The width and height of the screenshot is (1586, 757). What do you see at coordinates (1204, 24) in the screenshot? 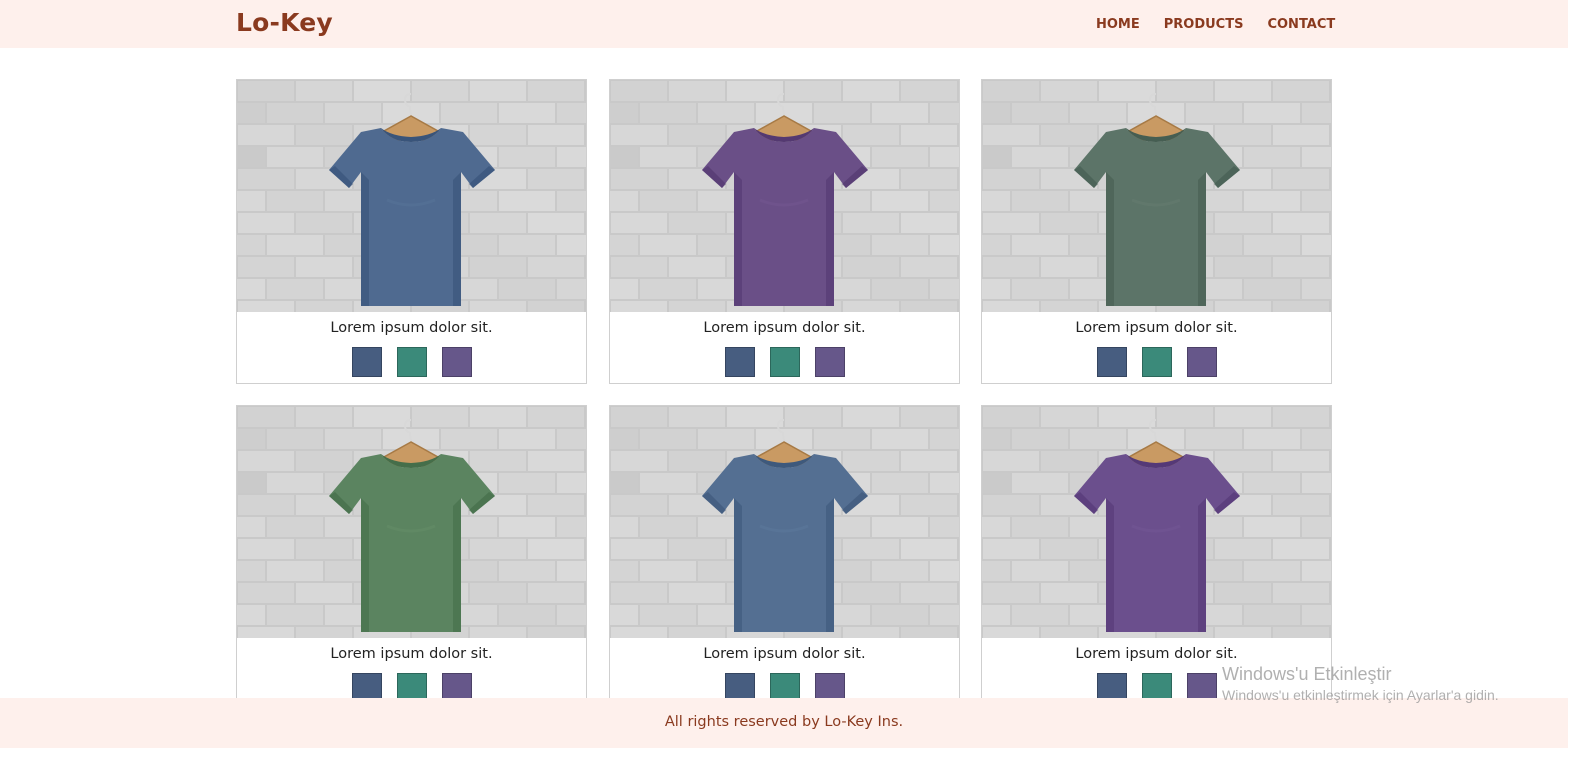
I see `nav-products: PRODUCTS` at bounding box center [1204, 24].